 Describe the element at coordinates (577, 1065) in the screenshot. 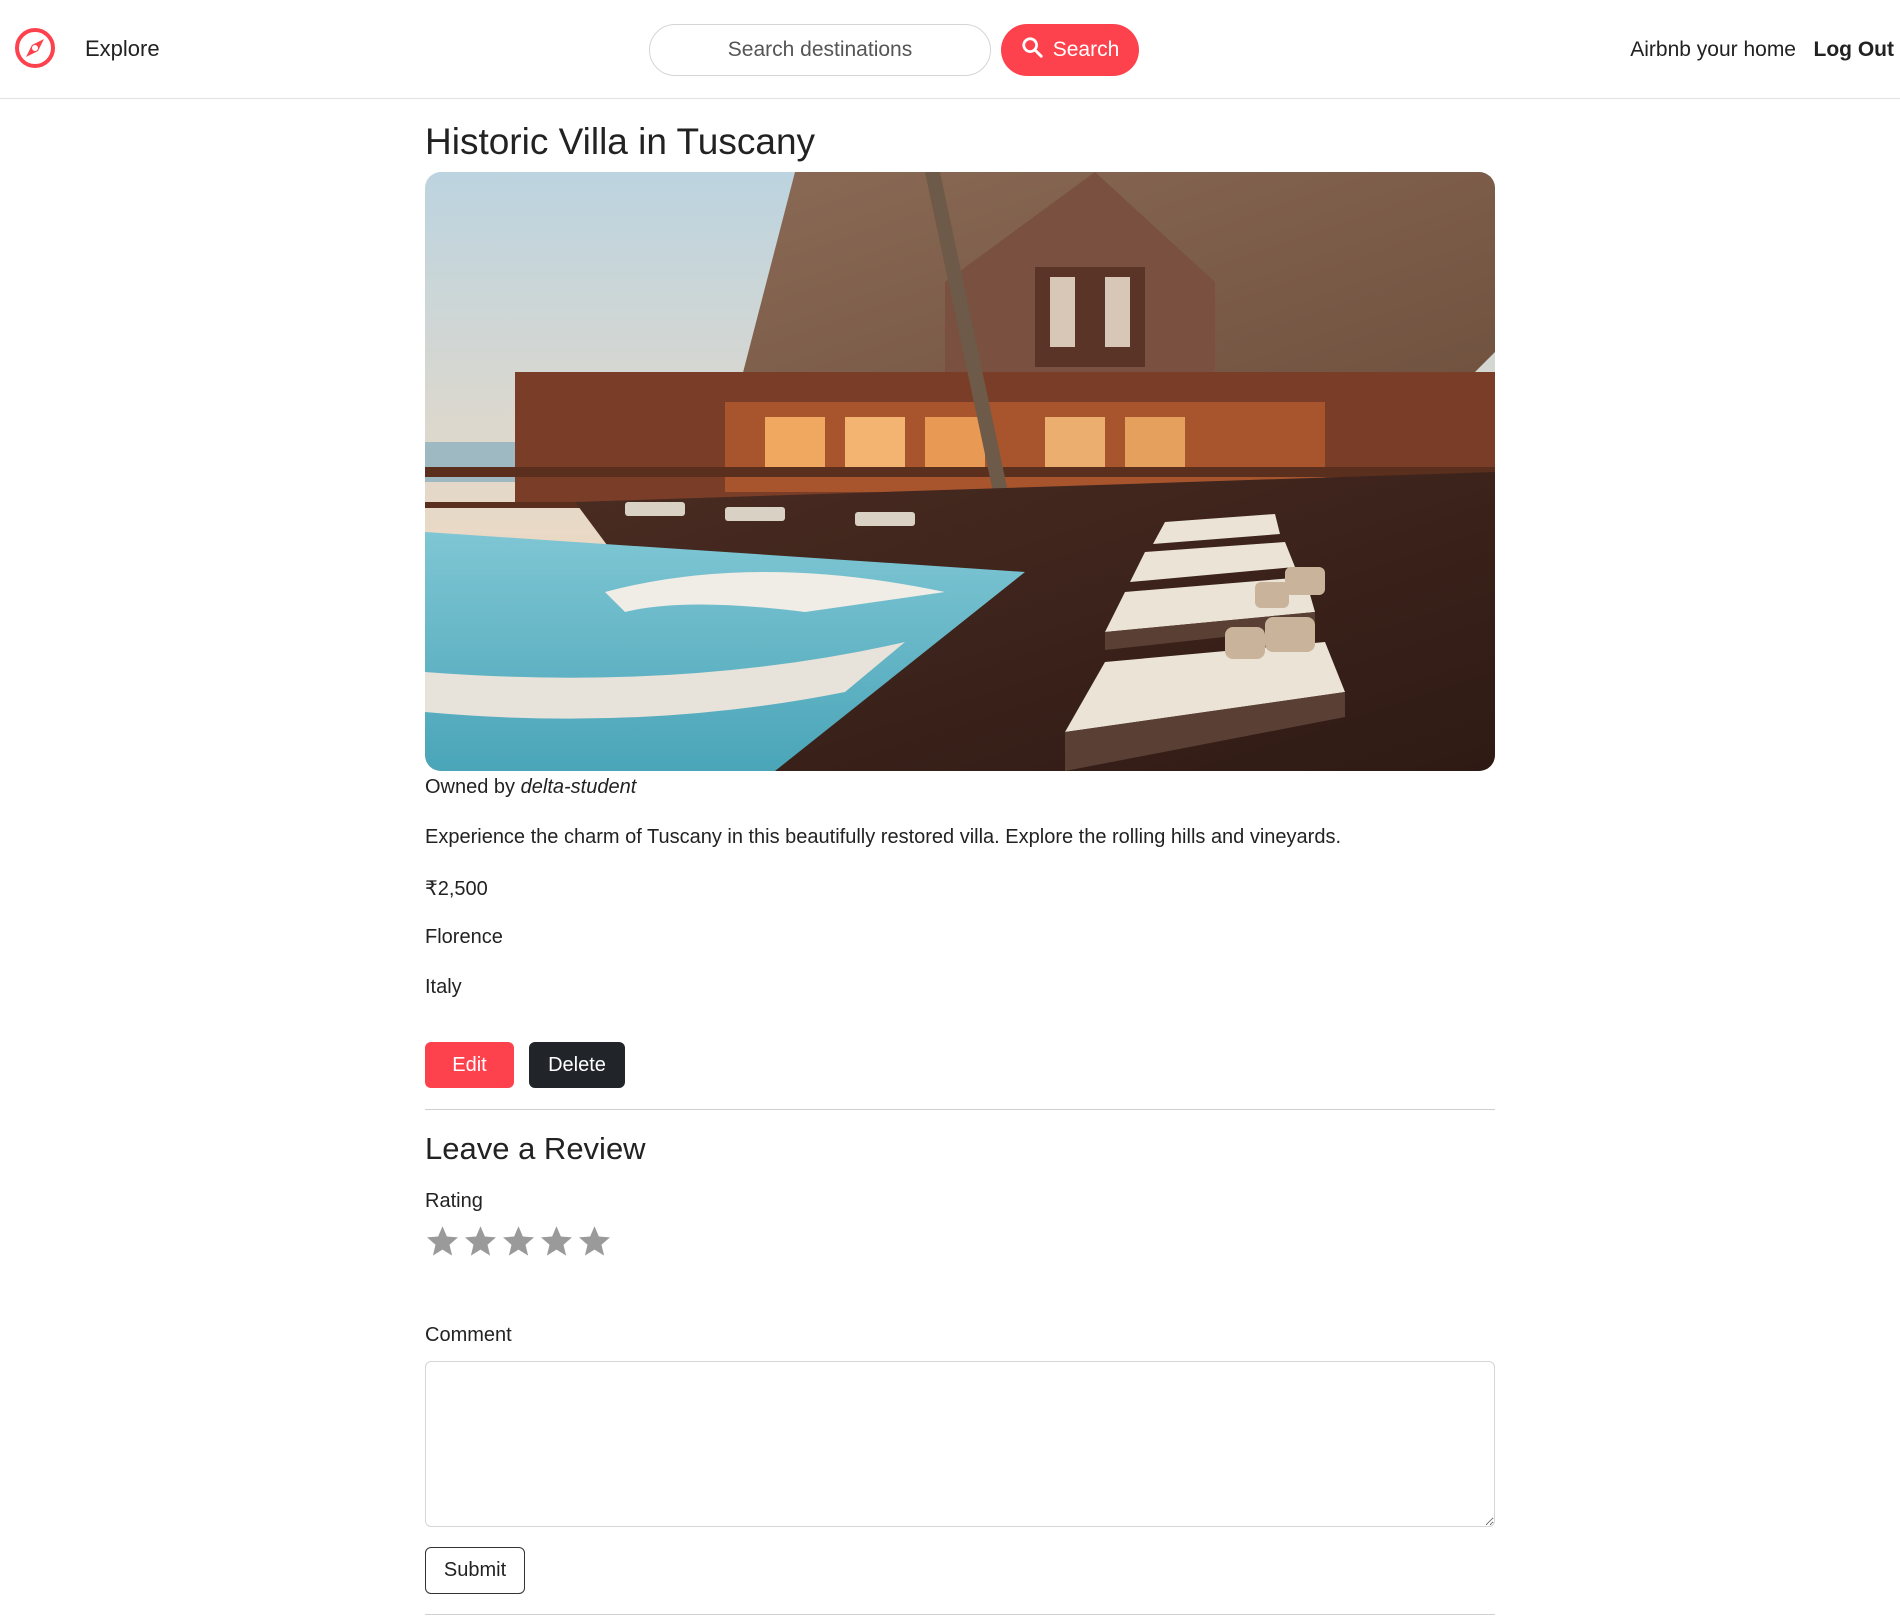

I see `delete-button: Delete` at that location.